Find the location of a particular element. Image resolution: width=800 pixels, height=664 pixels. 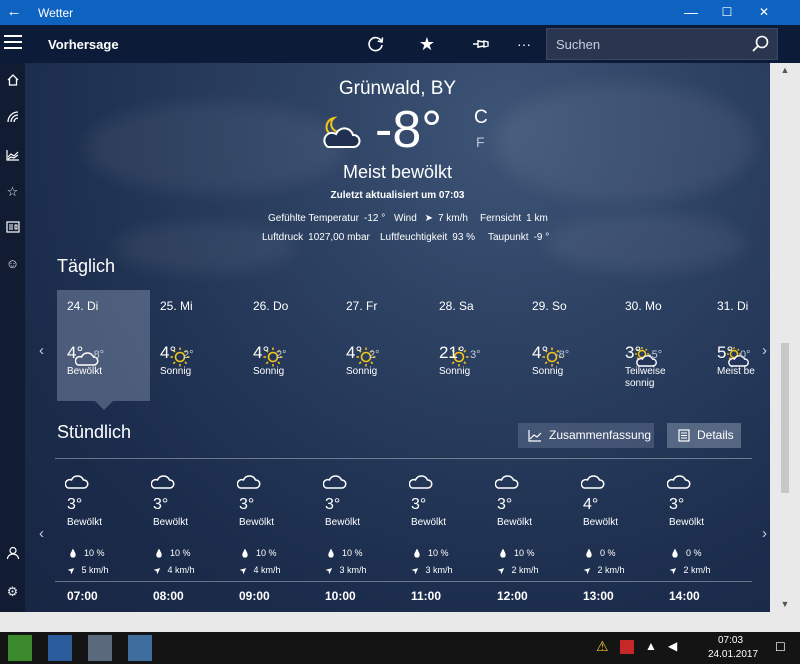

summary-button: Zusammenfassung is located at coordinates (586, 435).